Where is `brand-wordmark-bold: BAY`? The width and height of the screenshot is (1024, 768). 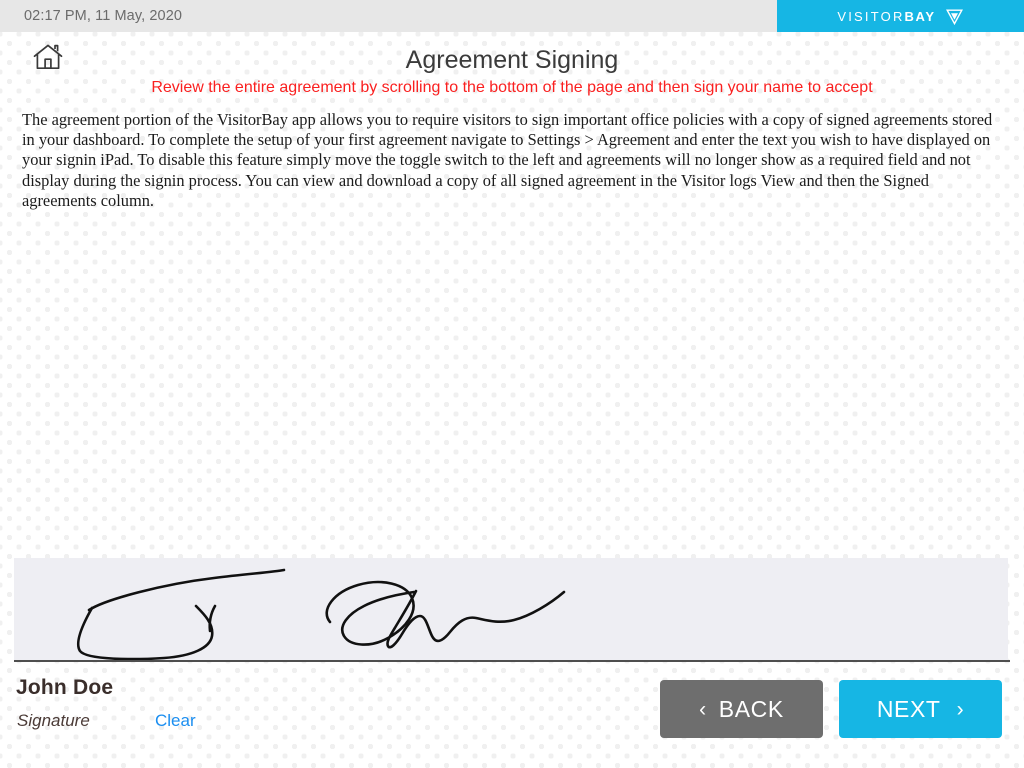
brand-wordmark-bold: BAY is located at coordinates (920, 16).